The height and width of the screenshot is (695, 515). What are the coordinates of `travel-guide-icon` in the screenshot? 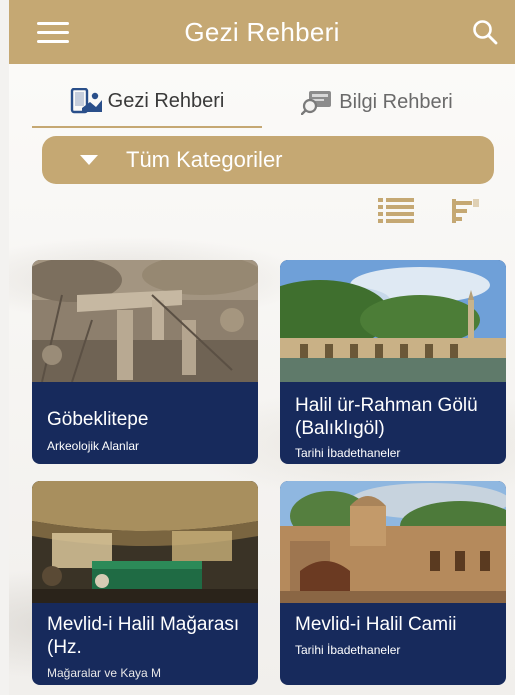 It's located at (86, 101).